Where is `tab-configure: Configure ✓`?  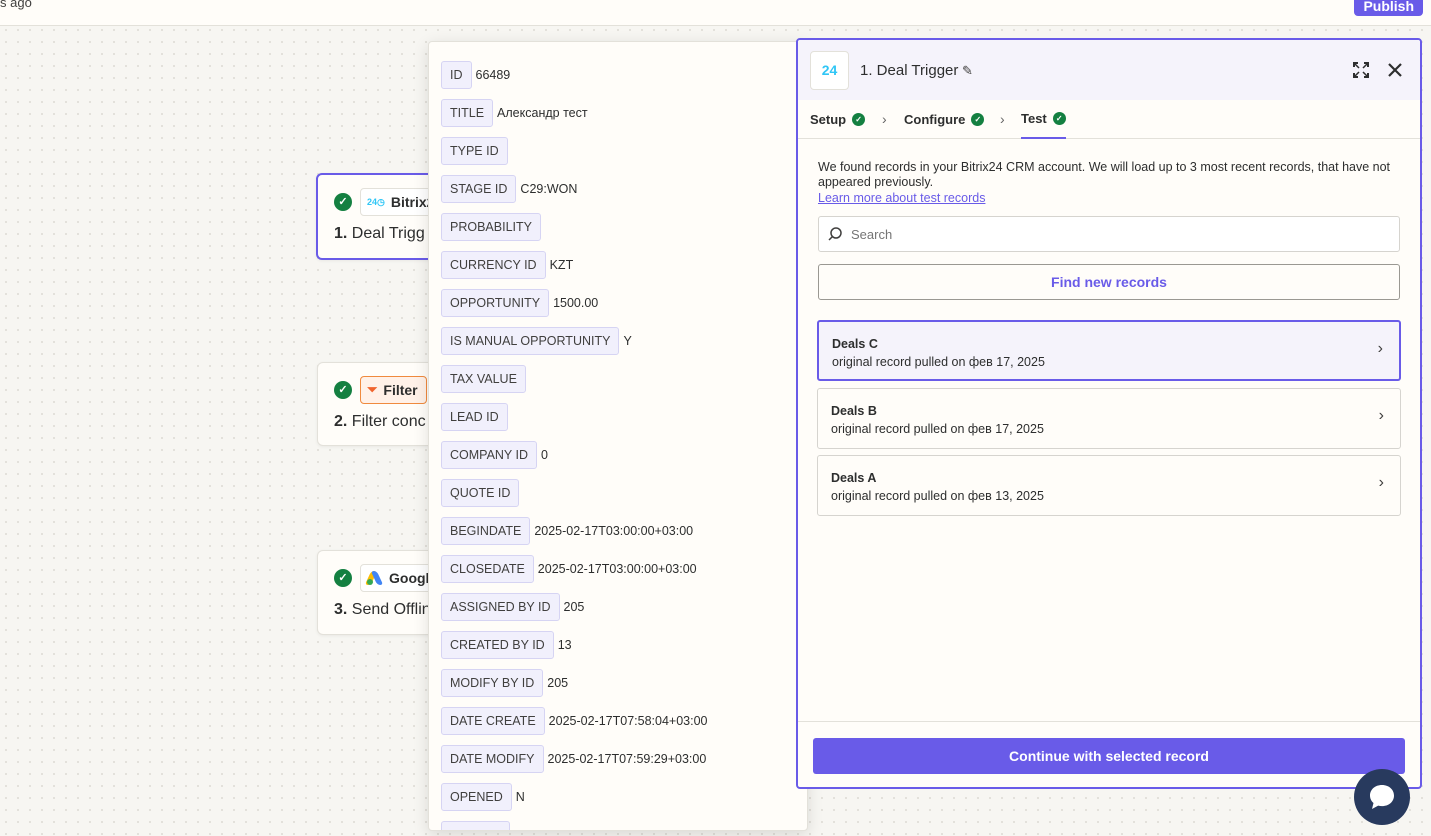
tab-configure: Configure ✓ is located at coordinates (944, 119).